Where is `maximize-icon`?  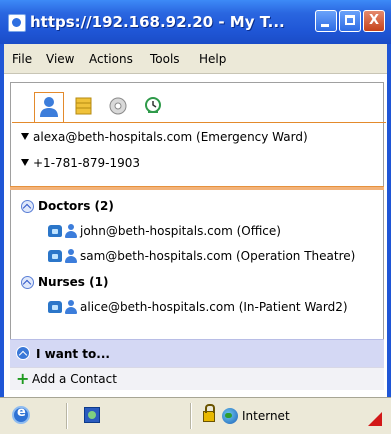
maximize-icon is located at coordinates (350, 20).